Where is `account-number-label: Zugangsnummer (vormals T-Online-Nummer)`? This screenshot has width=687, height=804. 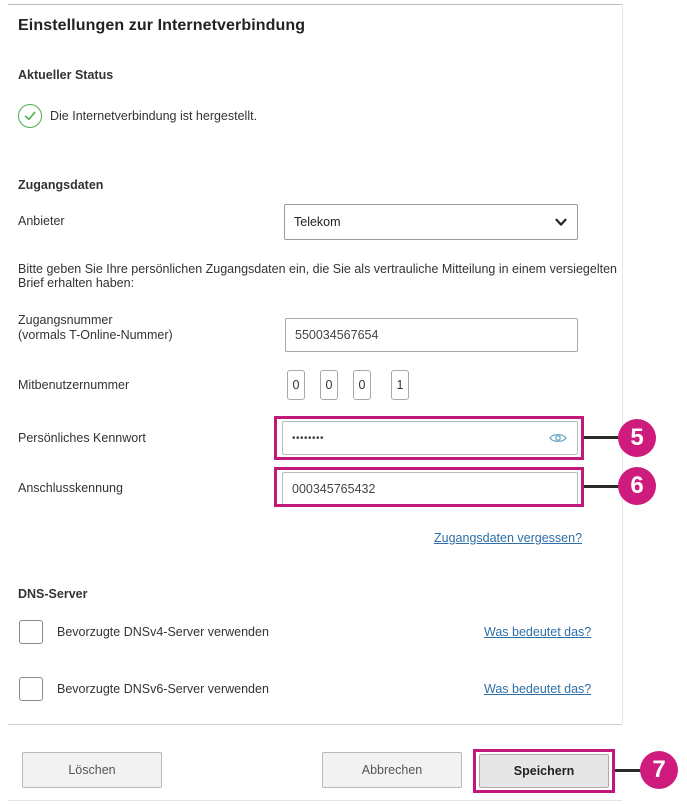
account-number-label: Zugangsnummer (vormals T-Online-Nummer) is located at coordinates (95, 328).